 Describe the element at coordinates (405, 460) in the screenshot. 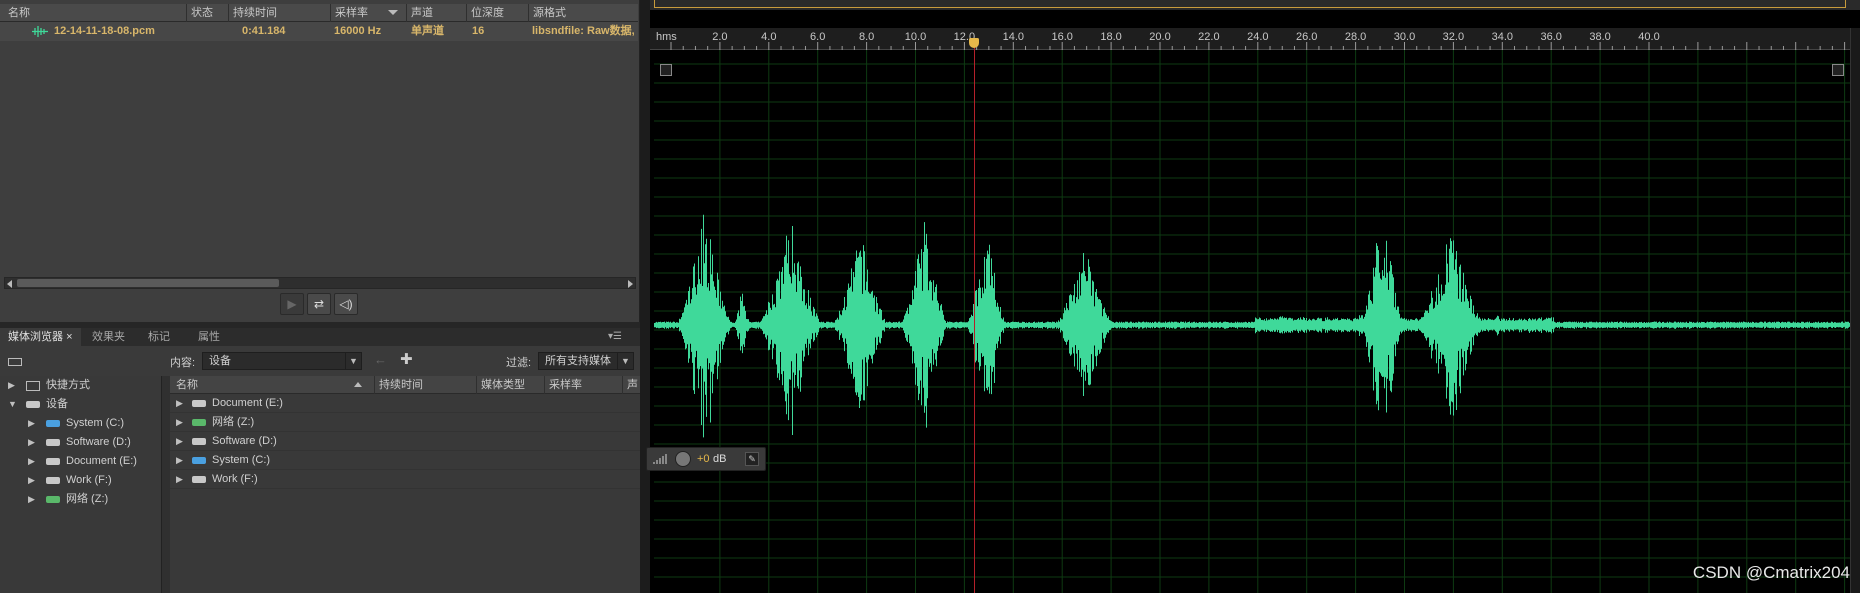

I see `list-row: ▶ System (C:)` at that location.